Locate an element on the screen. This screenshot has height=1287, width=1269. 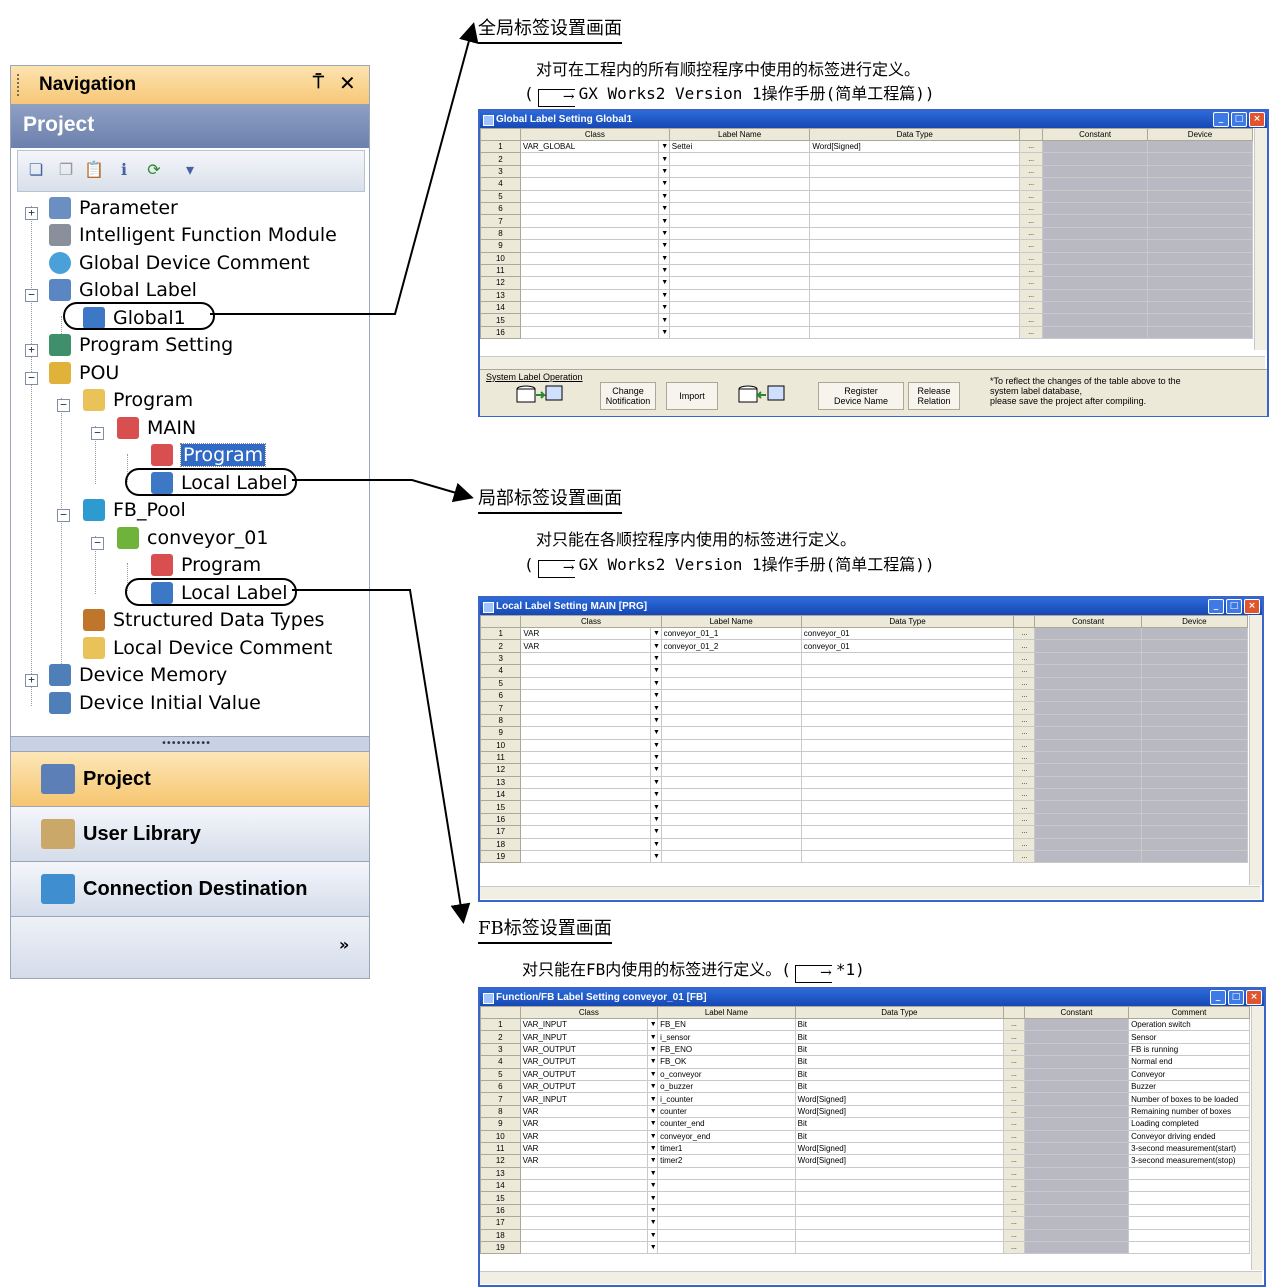
close-icon: × is located at coordinates (1252, 606).